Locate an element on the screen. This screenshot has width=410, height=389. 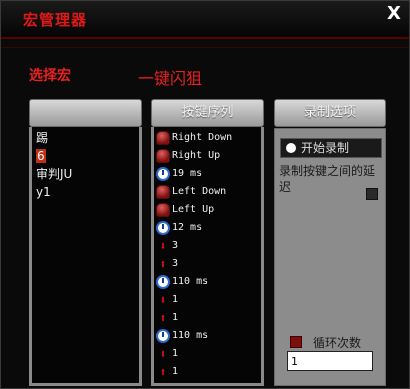
sequence-item: ⬆ 3 is located at coordinates (207, 264).